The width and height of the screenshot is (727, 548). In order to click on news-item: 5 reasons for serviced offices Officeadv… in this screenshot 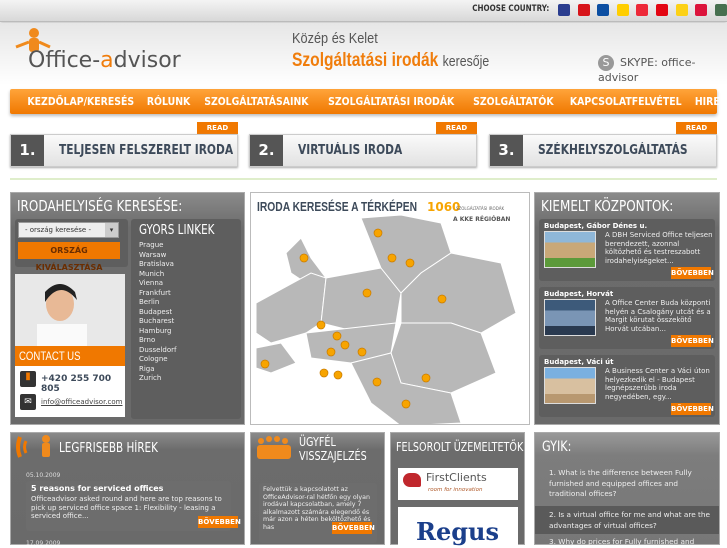, I will do `click(133, 506)`.